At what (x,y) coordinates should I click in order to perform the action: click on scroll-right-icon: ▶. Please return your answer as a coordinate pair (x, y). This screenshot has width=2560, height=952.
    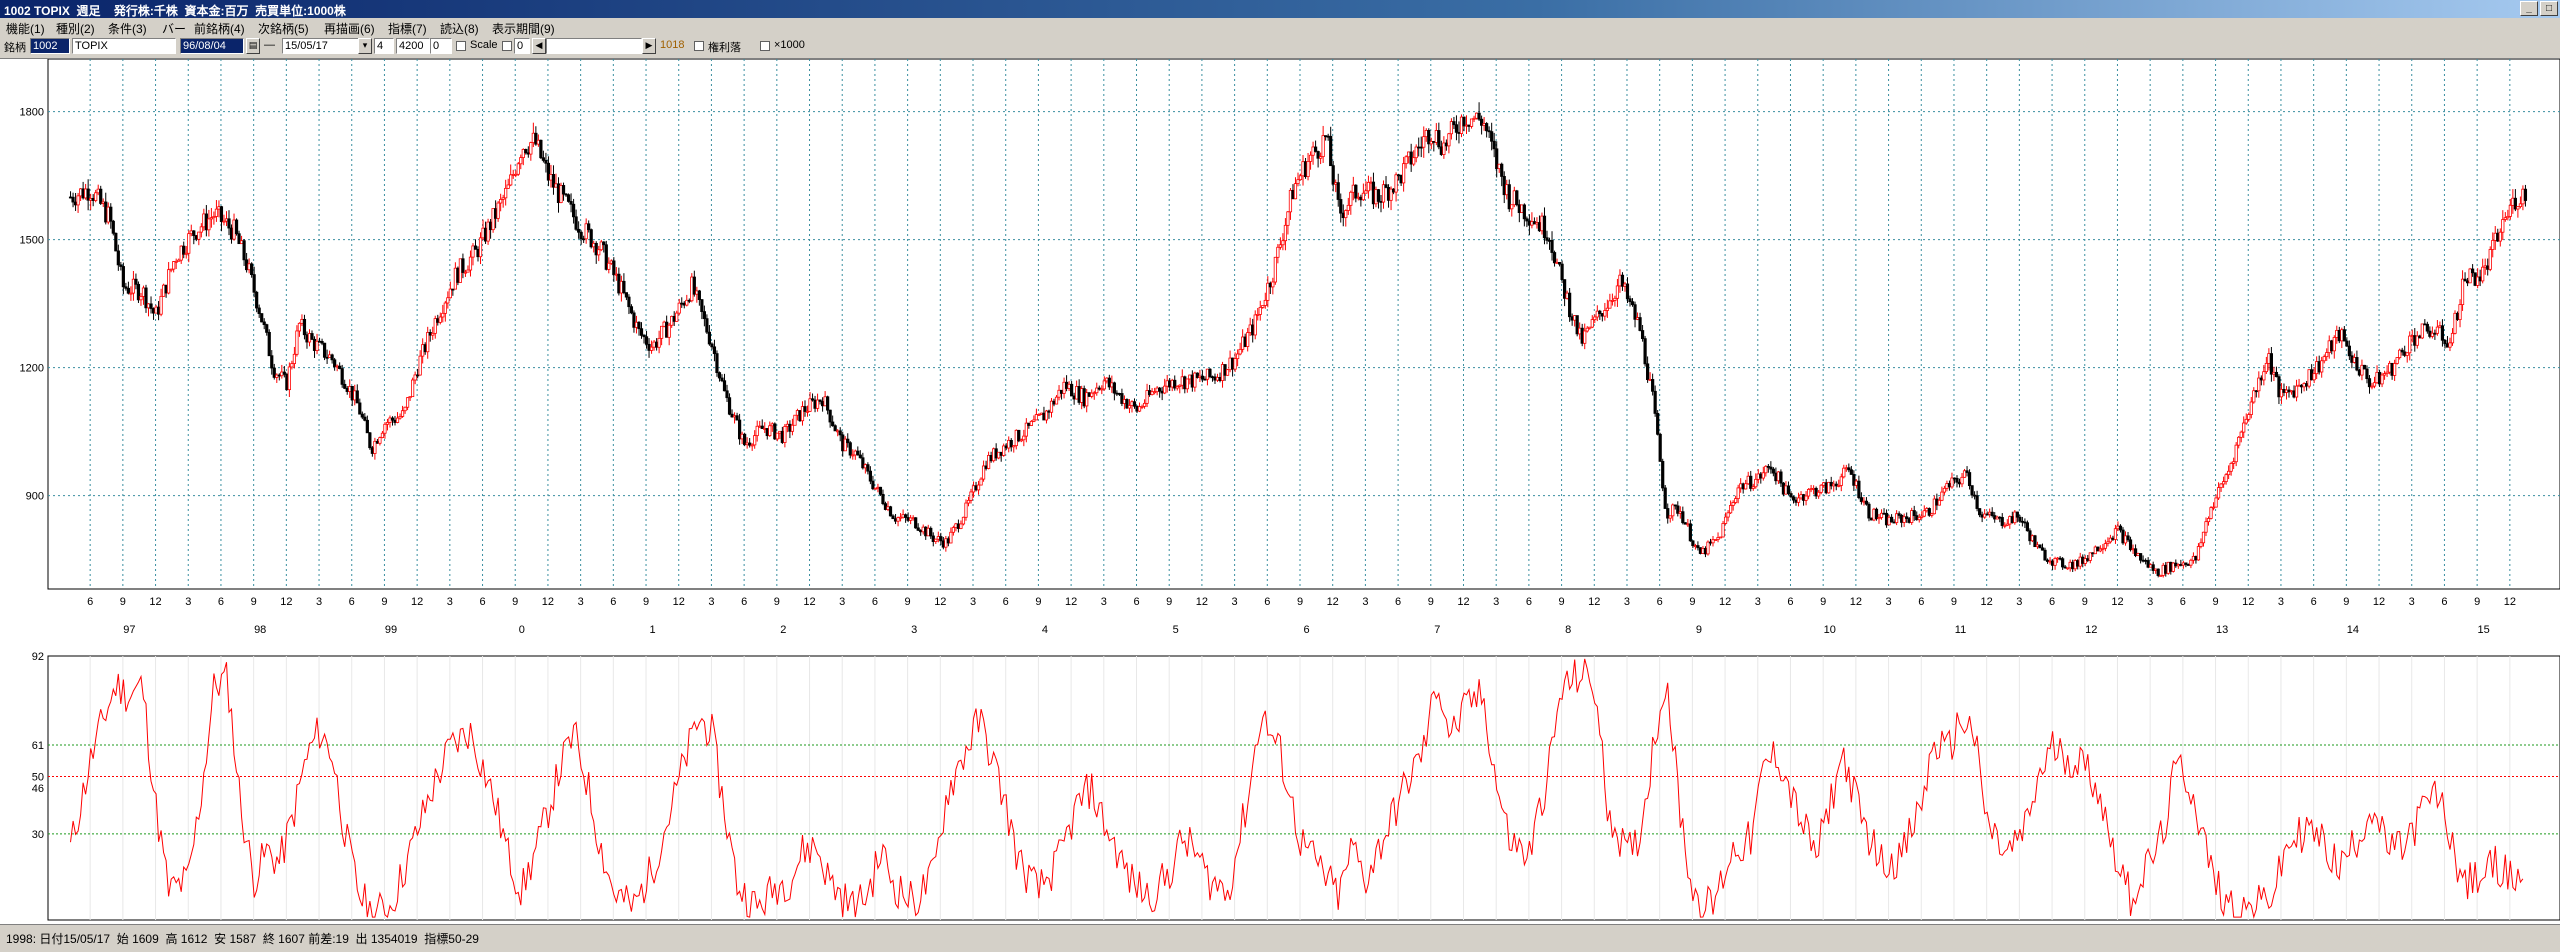
    Looking at the image, I should click on (649, 46).